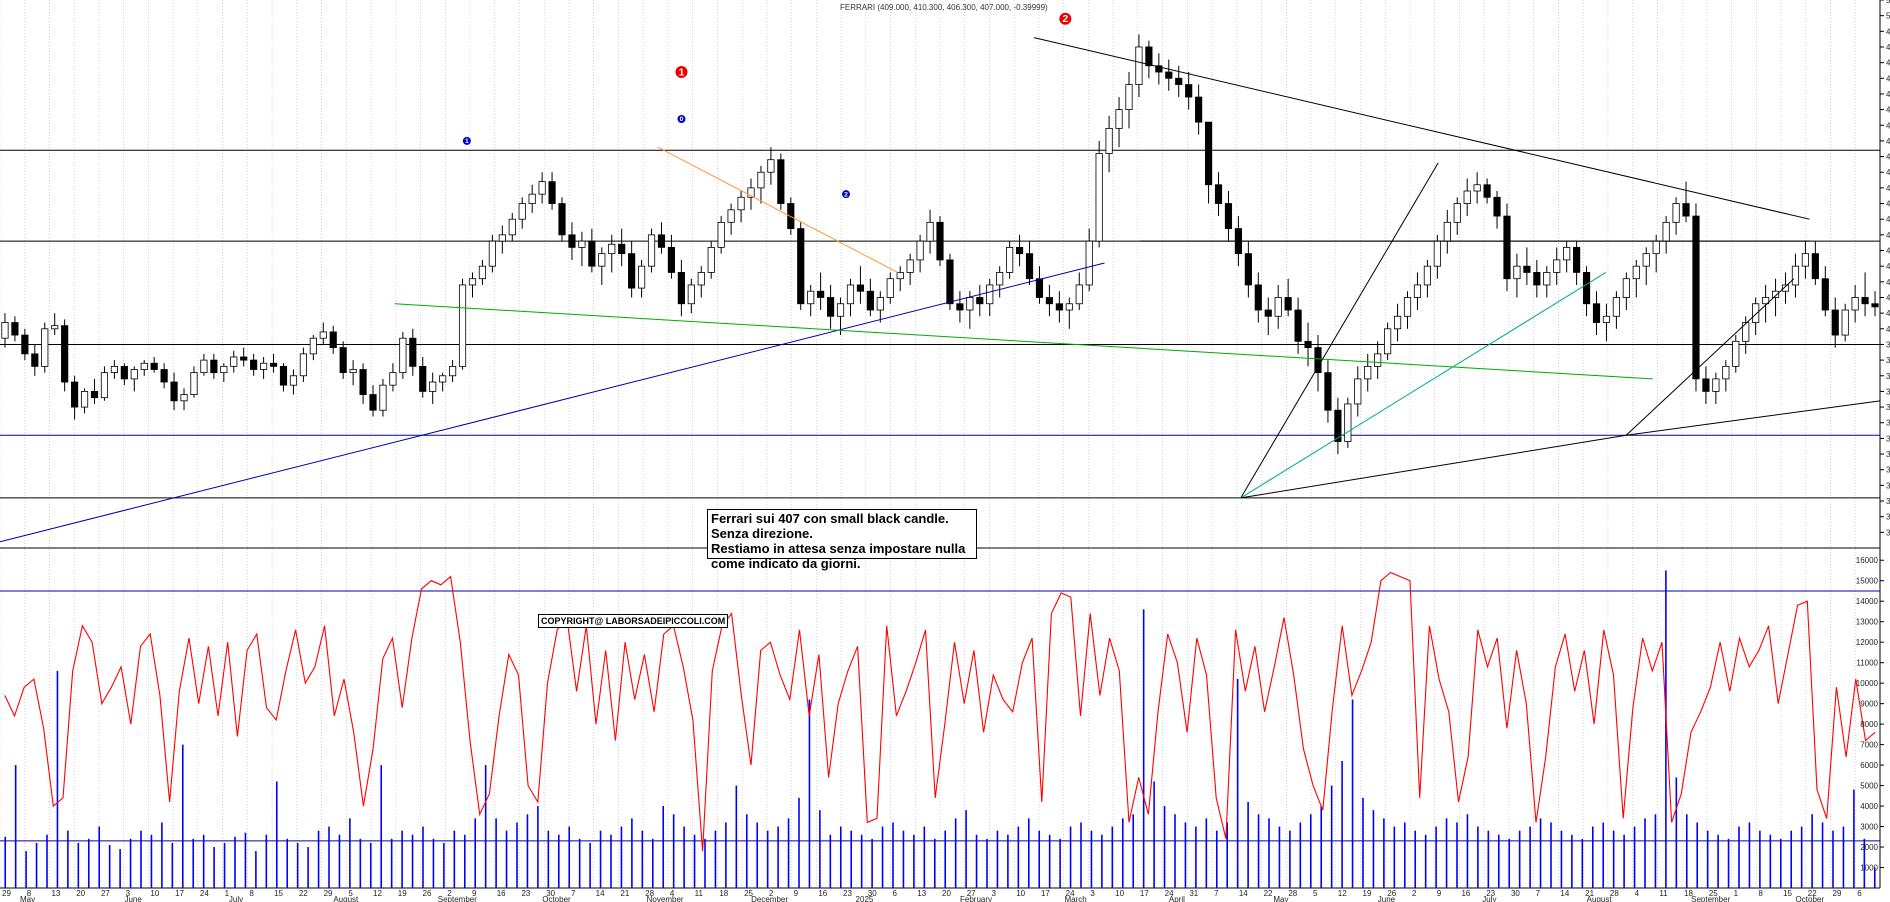  Describe the element at coordinates (1859, 893) in the screenshot. I see `x-day-label: 6` at that location.